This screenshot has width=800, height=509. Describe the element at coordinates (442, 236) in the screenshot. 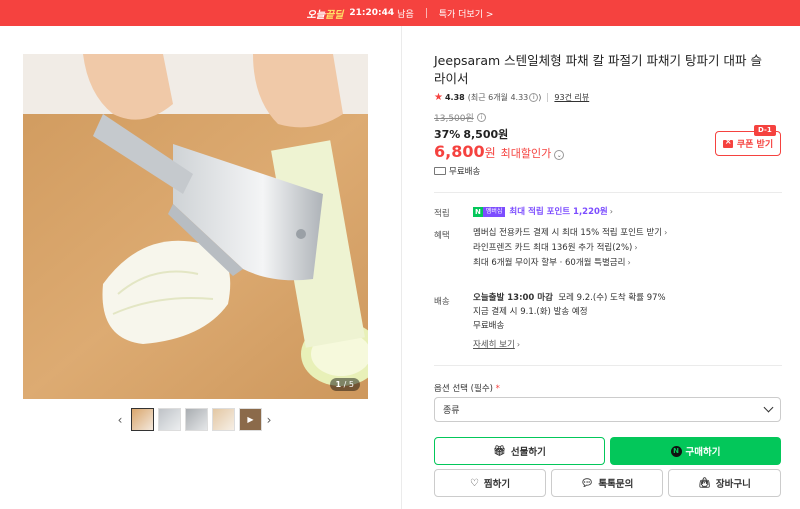

I see `benefits-label: 혜택` at that location.